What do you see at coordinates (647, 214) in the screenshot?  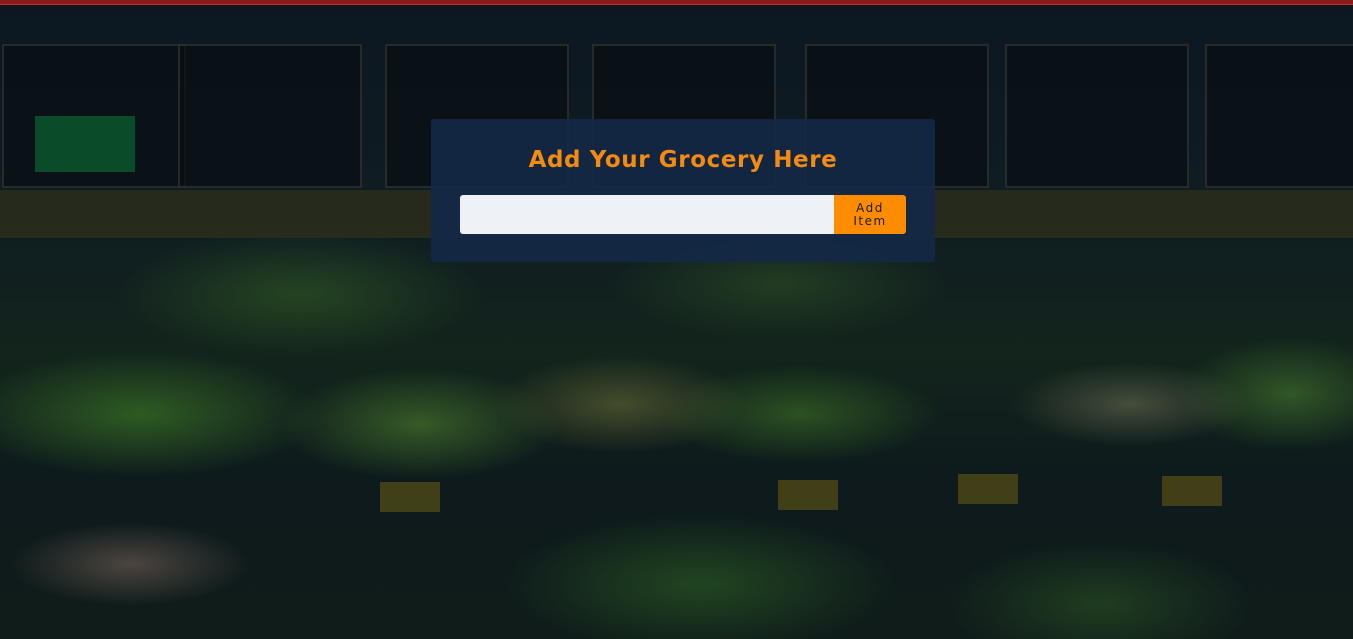 I see `grocery-item-input` at bounding box center [647, 214].